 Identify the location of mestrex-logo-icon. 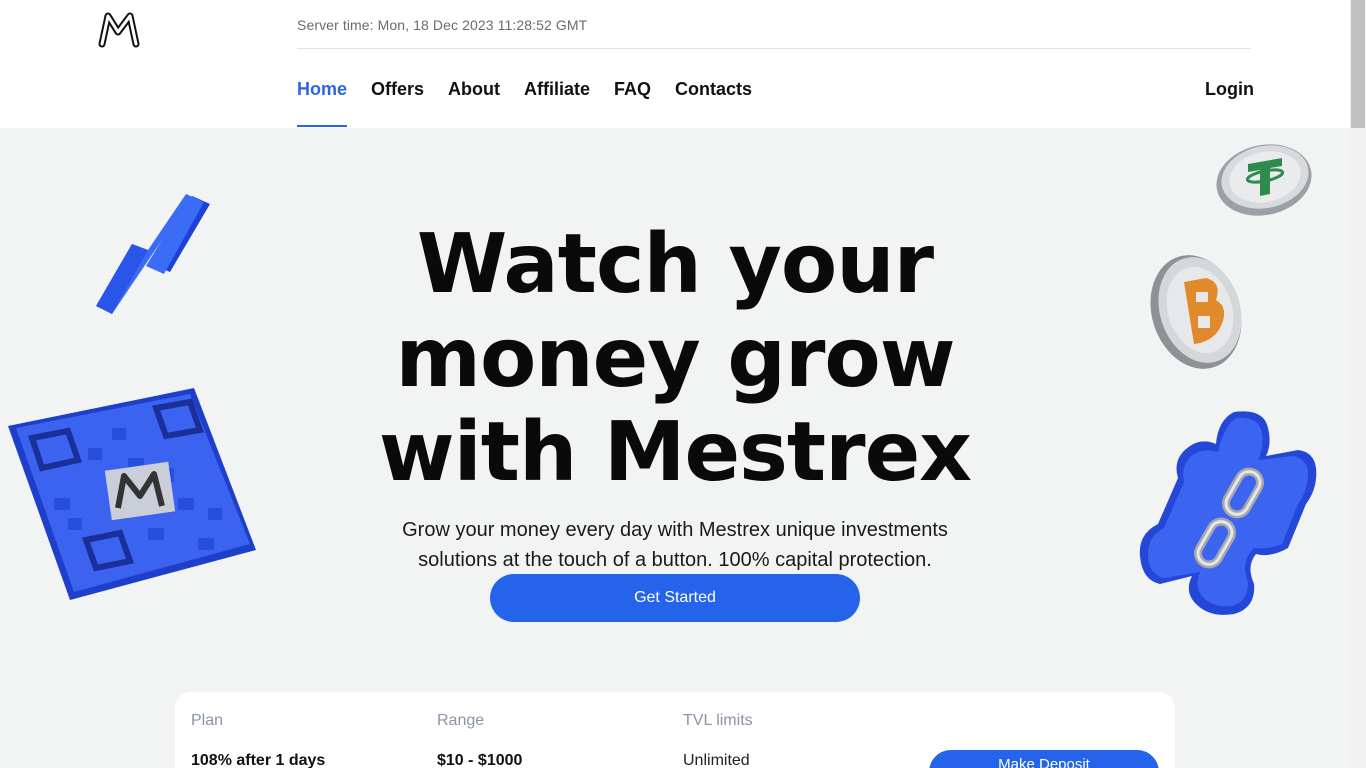
(120, 29).